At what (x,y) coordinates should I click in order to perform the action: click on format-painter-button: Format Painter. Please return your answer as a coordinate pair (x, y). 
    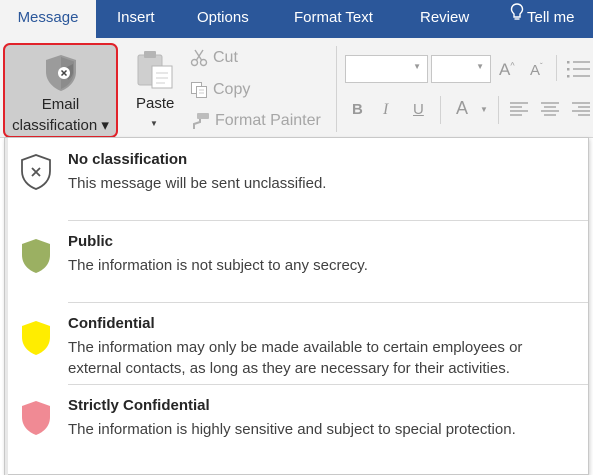
    Looking at the image, I should click on (255, 121).